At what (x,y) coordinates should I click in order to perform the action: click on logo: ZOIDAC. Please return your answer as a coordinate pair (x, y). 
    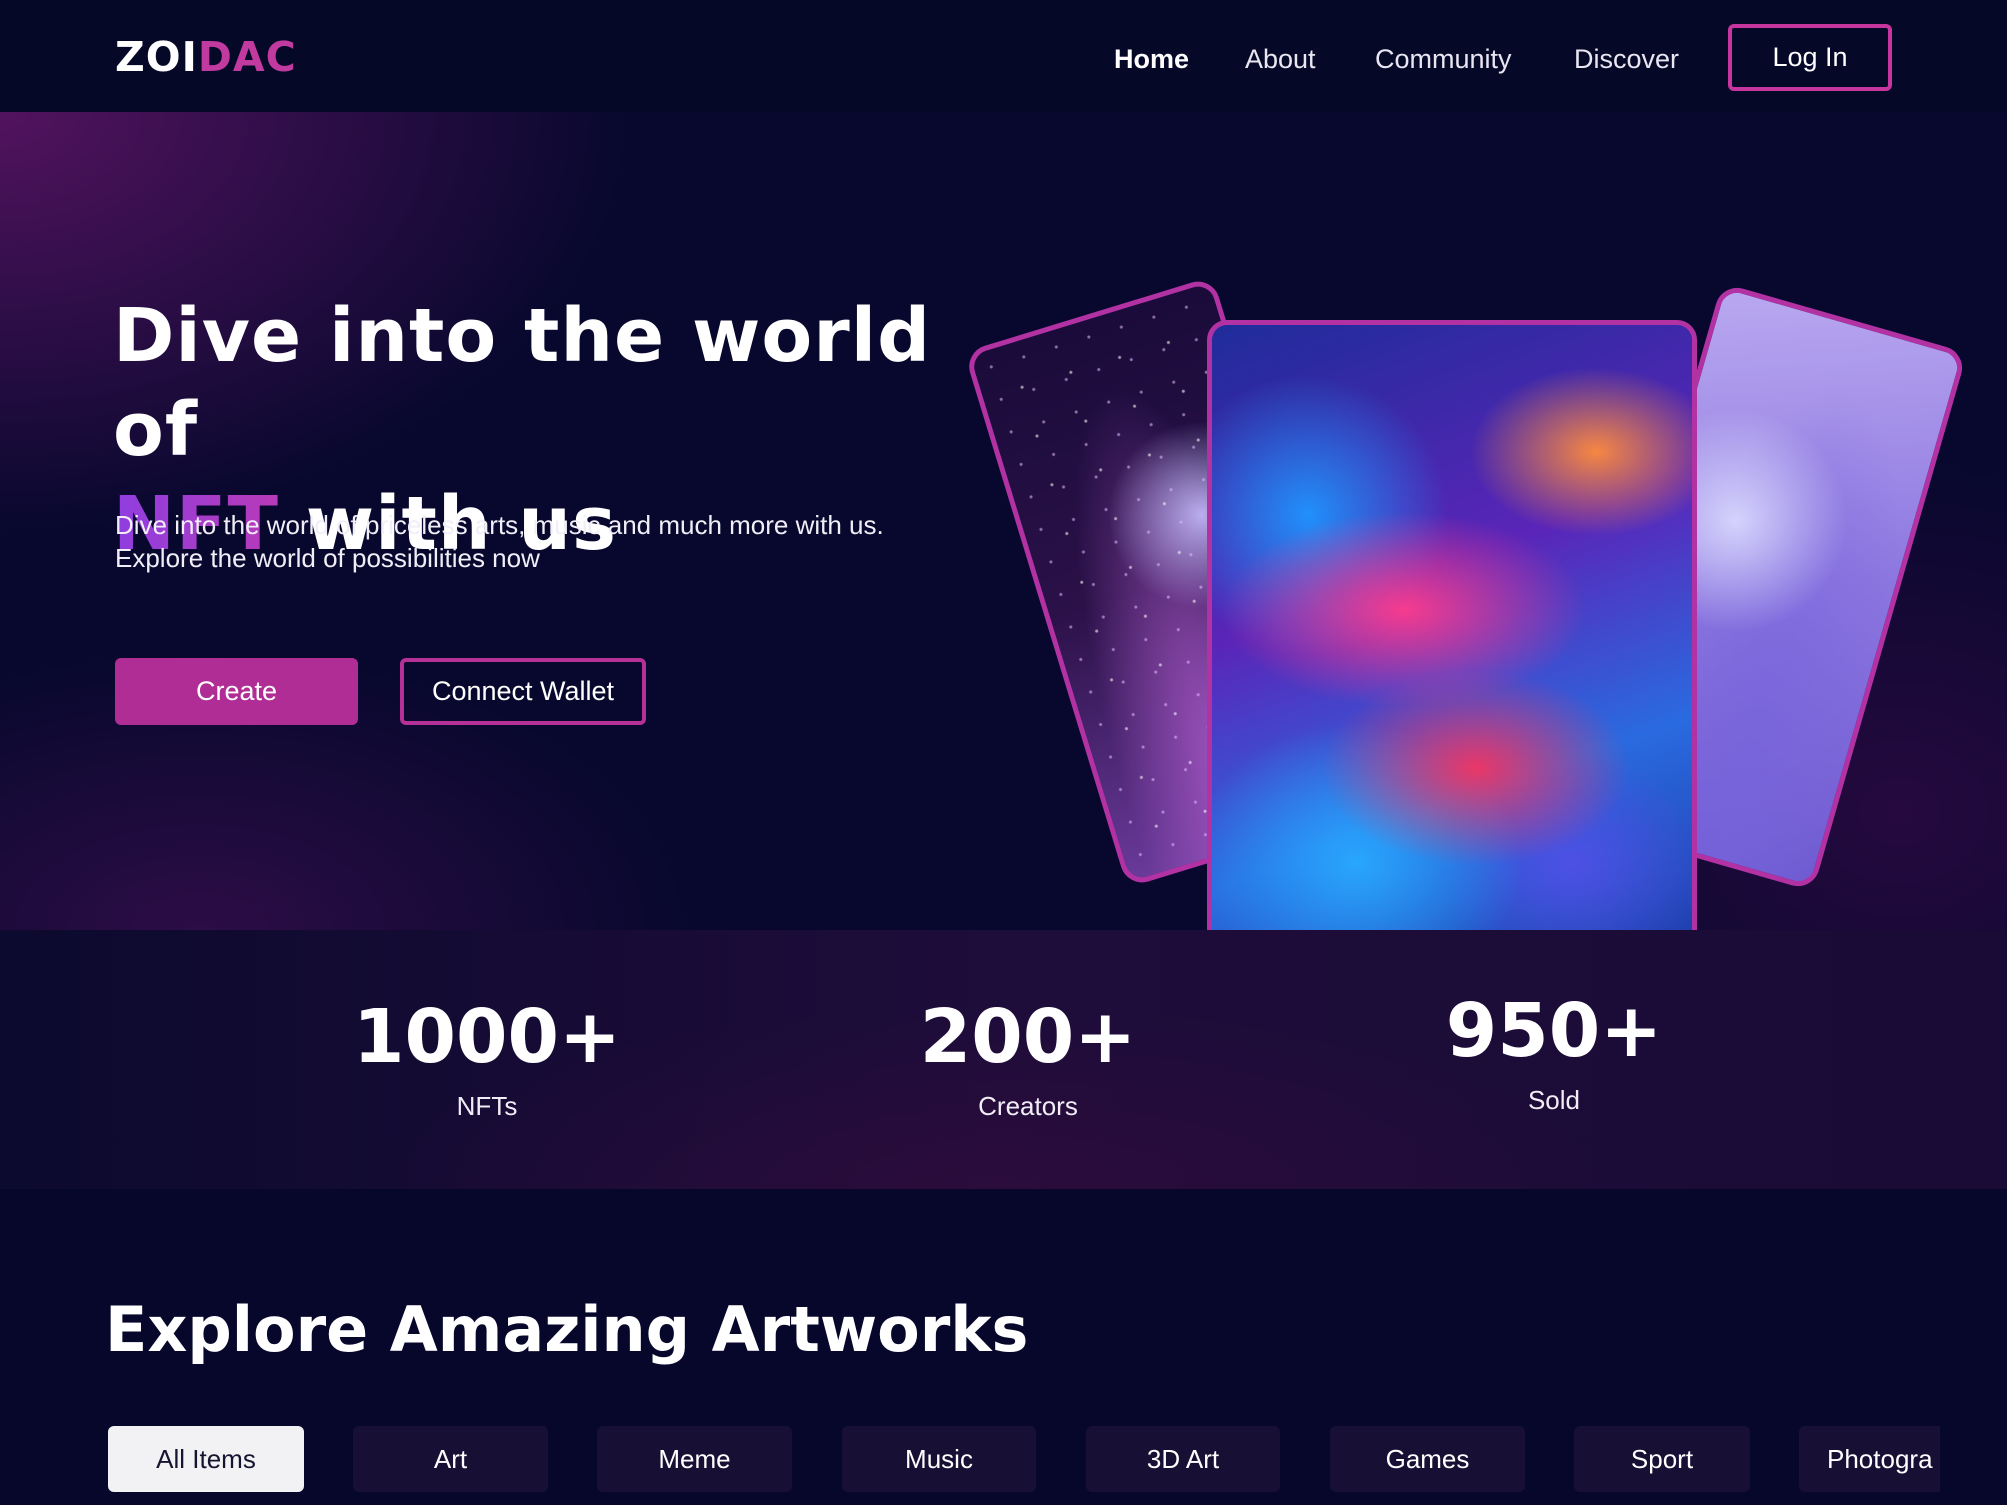
    Looking at the image, I should click on (206, 57).